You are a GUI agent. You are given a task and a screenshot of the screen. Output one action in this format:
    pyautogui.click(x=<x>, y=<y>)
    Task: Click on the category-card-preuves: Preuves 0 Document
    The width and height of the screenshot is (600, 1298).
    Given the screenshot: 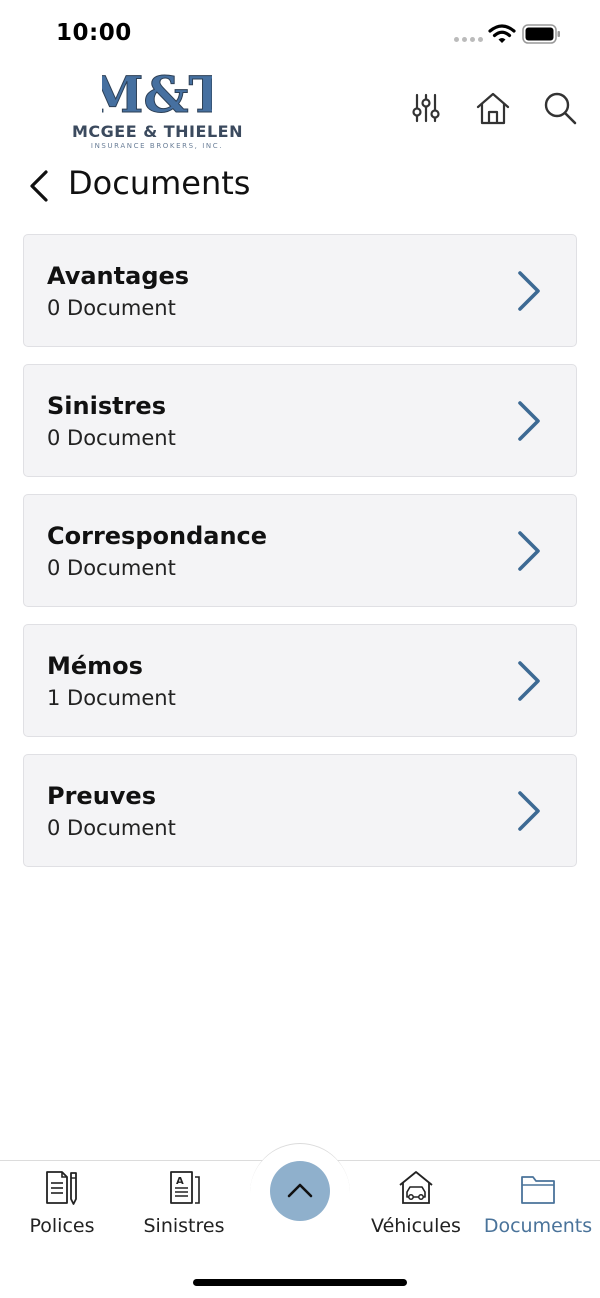 What is the action you would take?
    pyautogui.click(x=300, y=810)
    